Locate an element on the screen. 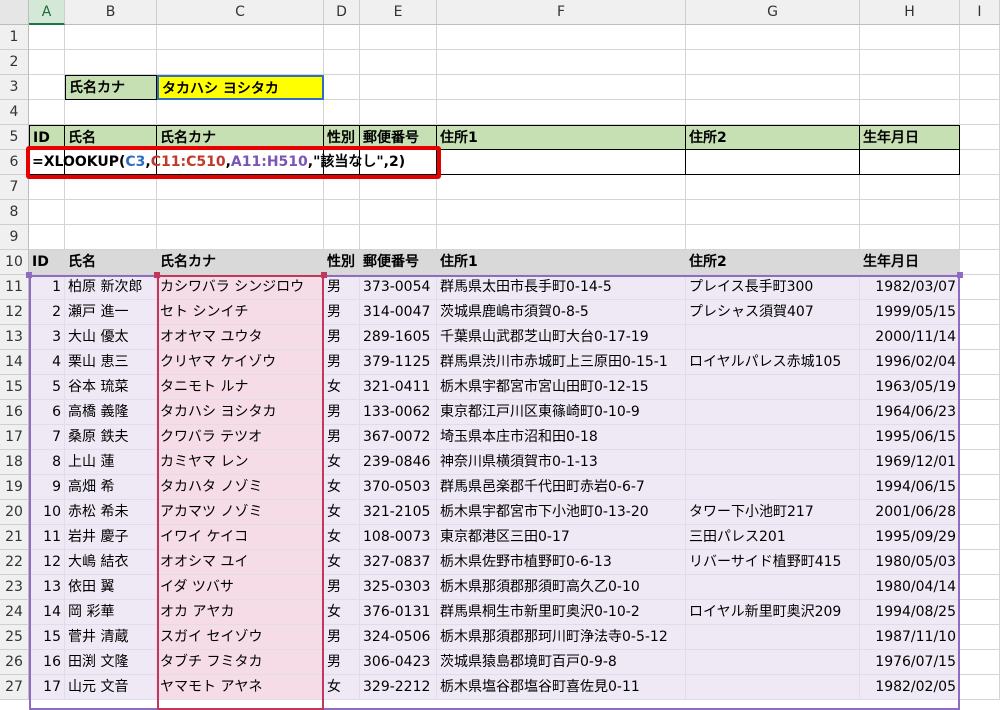 This screenshot has width=1000, height=710. search-label-cell: 氏名カナ is located at coordinates (111, 87).